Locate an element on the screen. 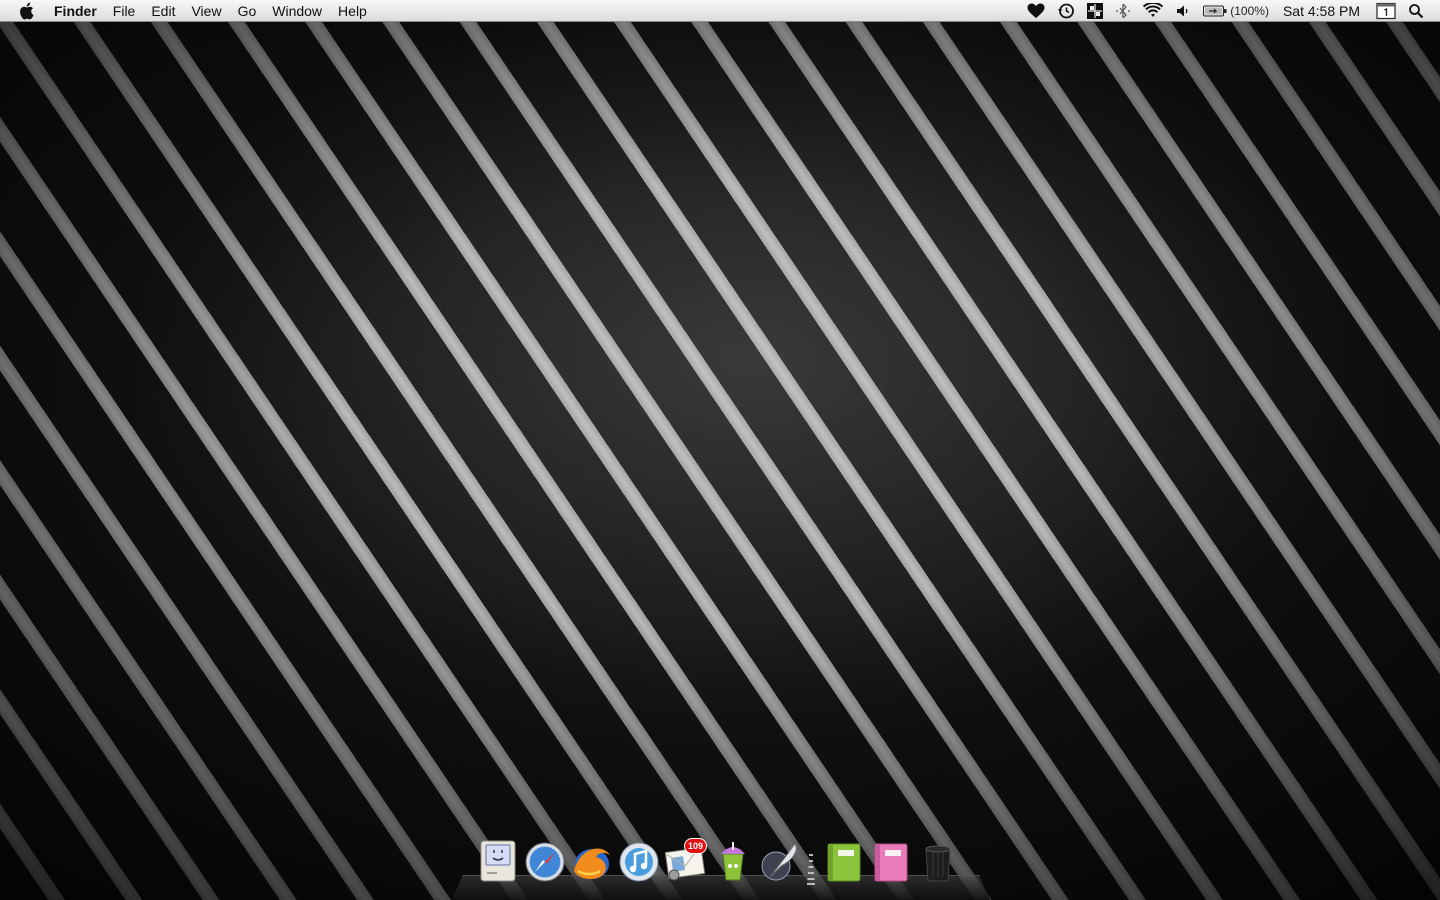  calendar-icon is located at coordinates (1386, 11).